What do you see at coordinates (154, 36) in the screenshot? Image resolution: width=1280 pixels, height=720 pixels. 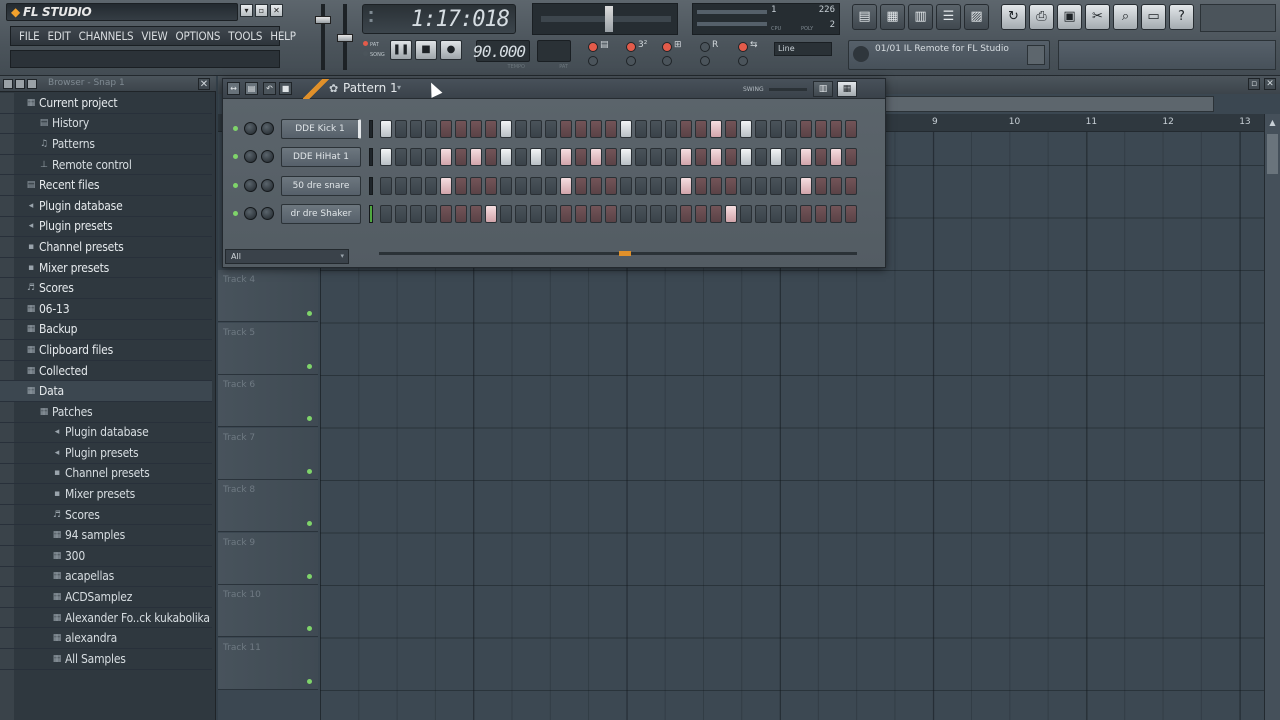 I see `menu-view: VIEW` at bounding box center [154, 36].